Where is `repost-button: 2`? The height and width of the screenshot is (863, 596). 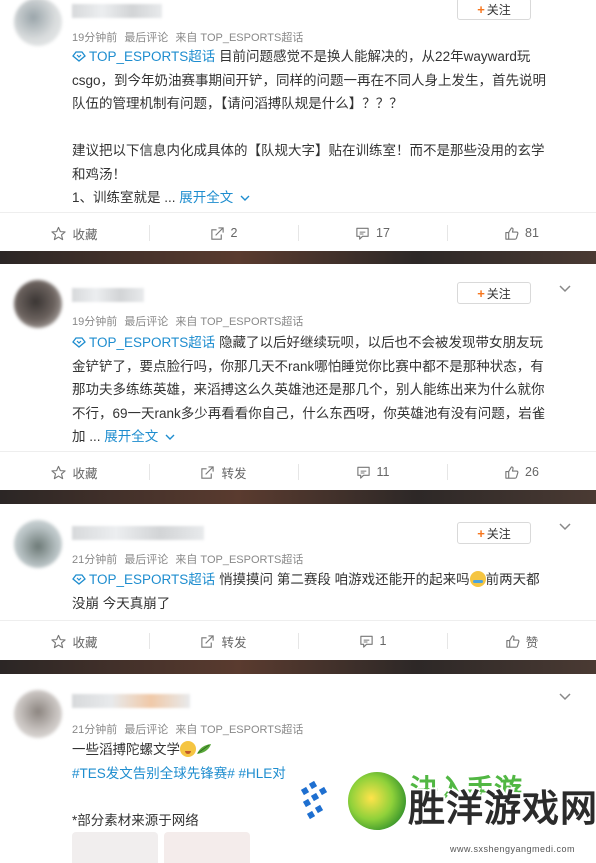 repost-button: 2 is located at coordinates (223, 232).